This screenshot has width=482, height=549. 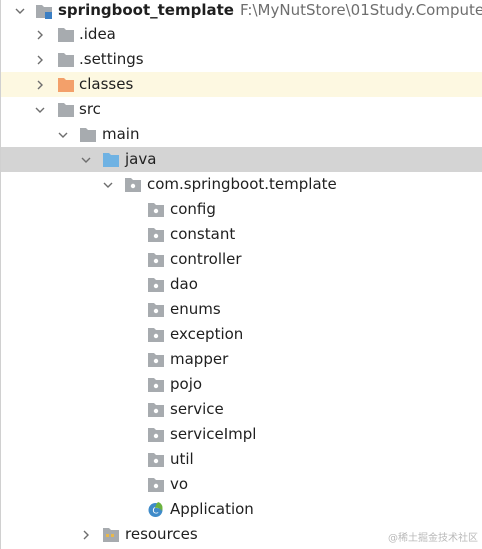 I want to click on tree-row-application: C Application, so click(x=241, y=509).